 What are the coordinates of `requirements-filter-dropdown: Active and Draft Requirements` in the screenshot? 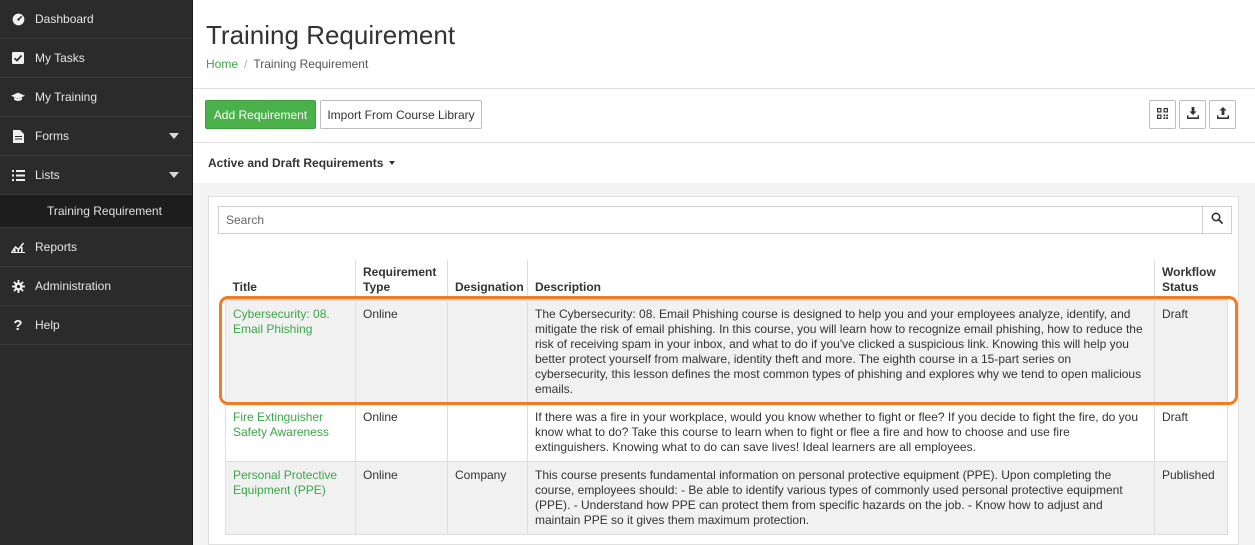 It's located at (724, 163).